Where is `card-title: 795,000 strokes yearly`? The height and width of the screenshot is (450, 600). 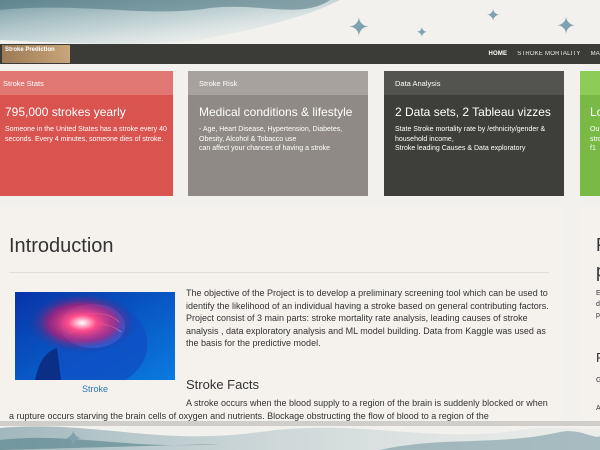
card-title: 795,000 strokes yearly is located at coordinates (65, 112).